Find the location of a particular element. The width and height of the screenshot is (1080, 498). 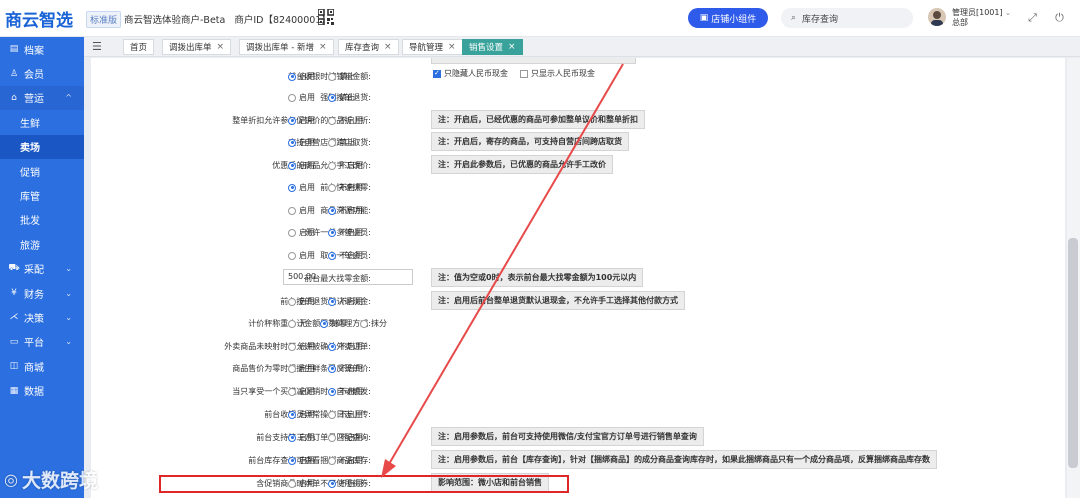

max-change-input: 500.00 is located at coordinates (348, 277).